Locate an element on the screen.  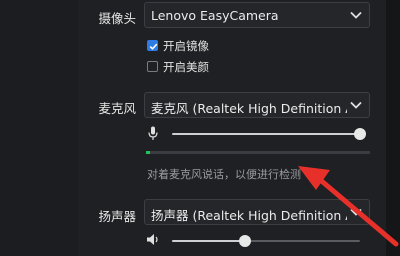
microphone-device-value: 麦克风 (Realtek High Definition Aud is located at coordinates (249, 108).